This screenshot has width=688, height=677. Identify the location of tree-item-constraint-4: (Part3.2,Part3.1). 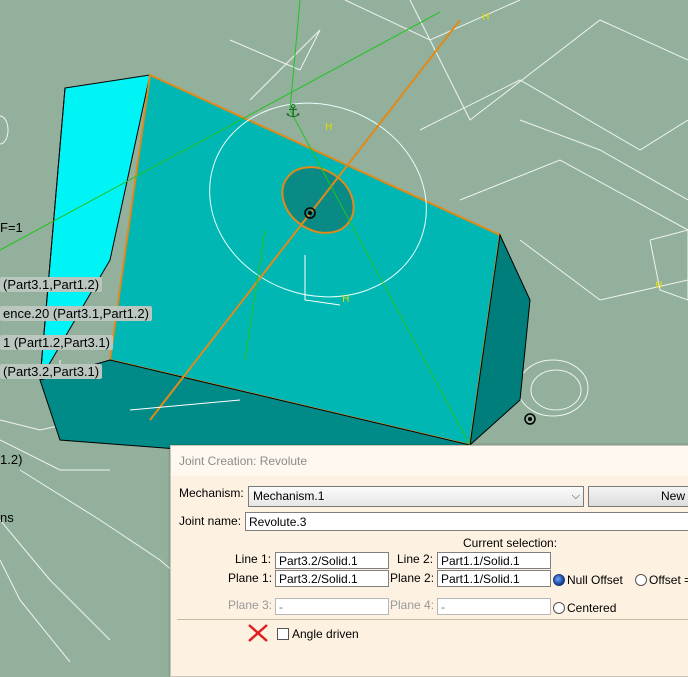
(51, 371).